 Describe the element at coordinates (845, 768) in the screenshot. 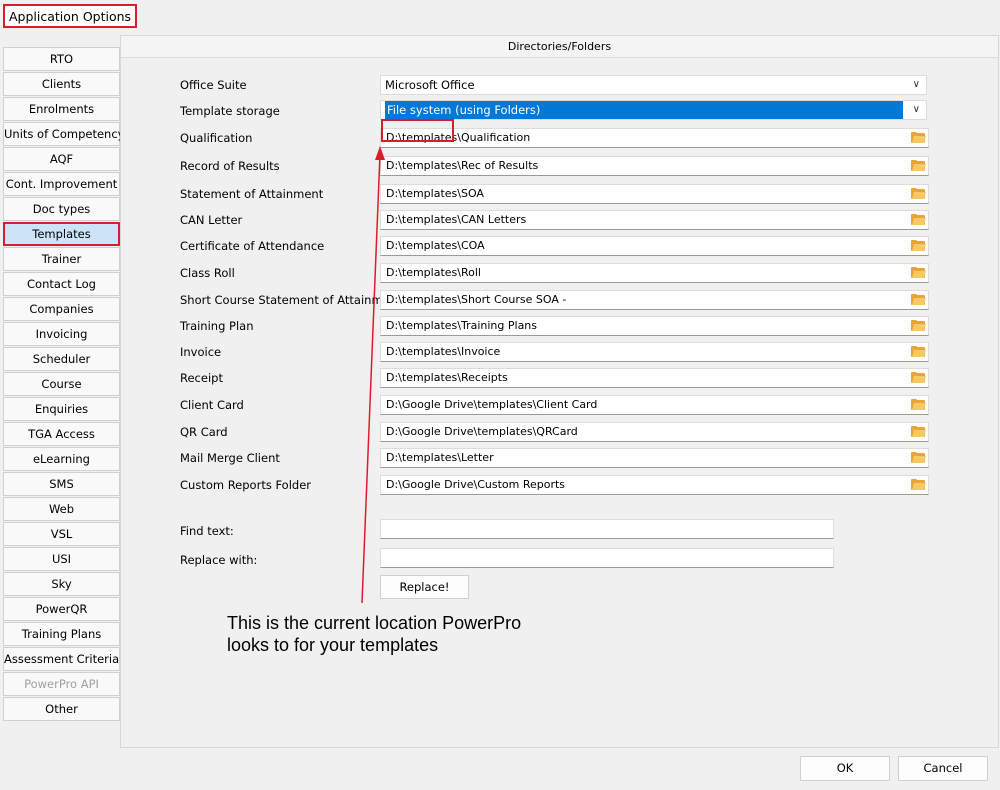

I see `ok-button: OK` at that location.